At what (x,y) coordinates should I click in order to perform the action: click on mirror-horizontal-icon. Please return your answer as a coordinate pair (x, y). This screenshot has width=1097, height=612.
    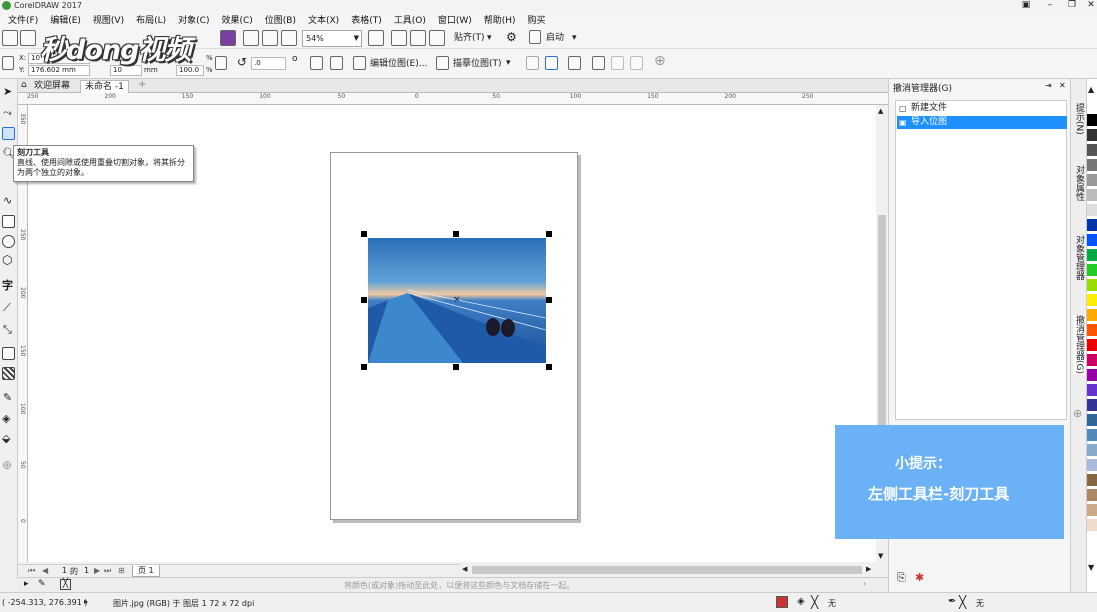
    Looking at the image, I should click on (316, 63).